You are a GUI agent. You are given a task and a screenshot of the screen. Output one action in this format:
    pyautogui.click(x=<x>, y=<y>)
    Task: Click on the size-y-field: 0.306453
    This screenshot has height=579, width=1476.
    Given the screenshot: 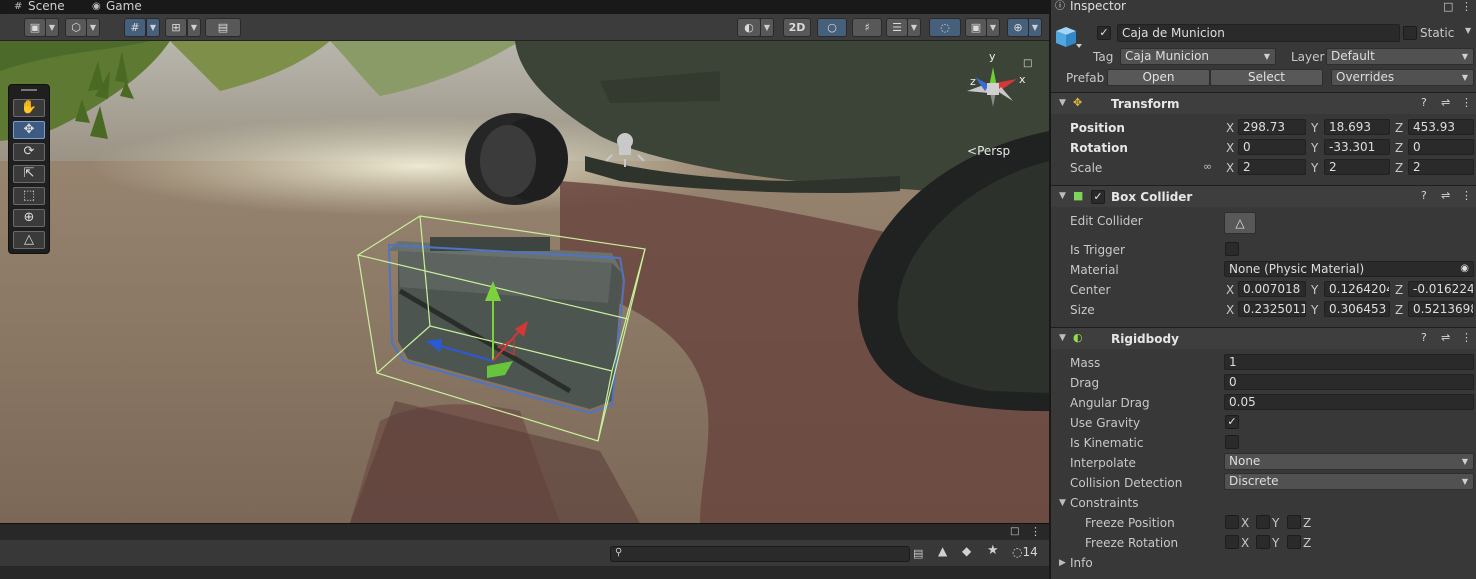 What is the action you would take?
    pyautogui.click(x=1357, y=309)
    